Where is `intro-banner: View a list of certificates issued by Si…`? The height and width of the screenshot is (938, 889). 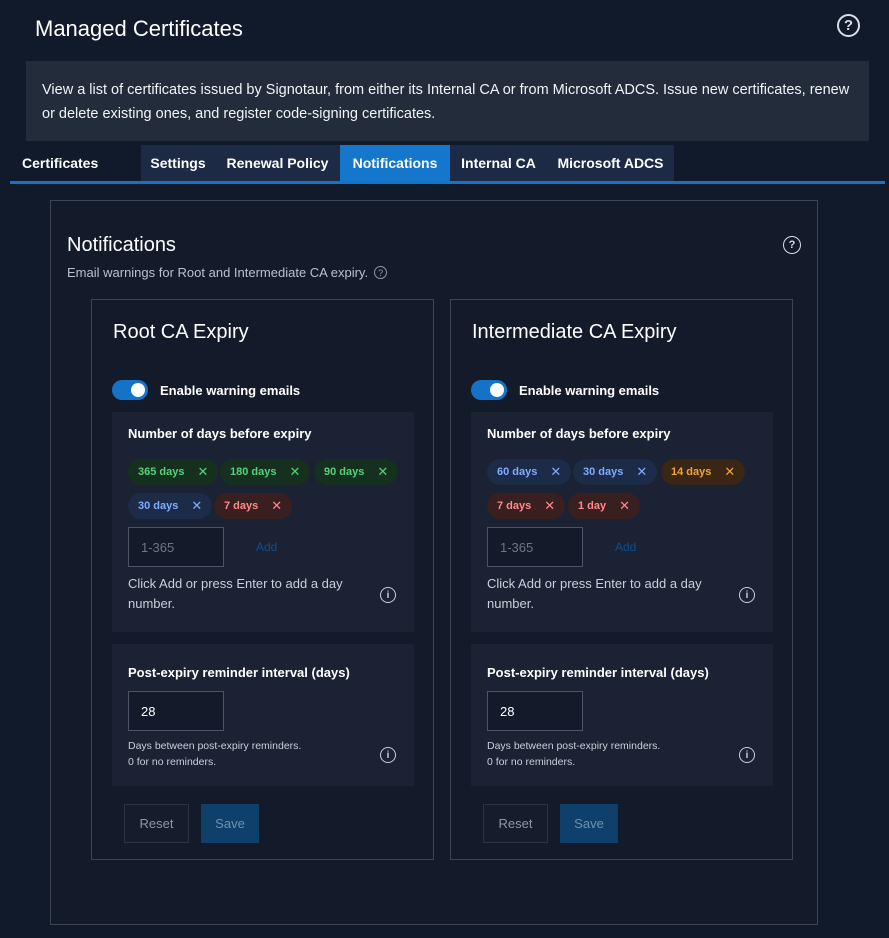
intro-banner: View a list of certificates issued by Si… is located at coordinates (447, 101).